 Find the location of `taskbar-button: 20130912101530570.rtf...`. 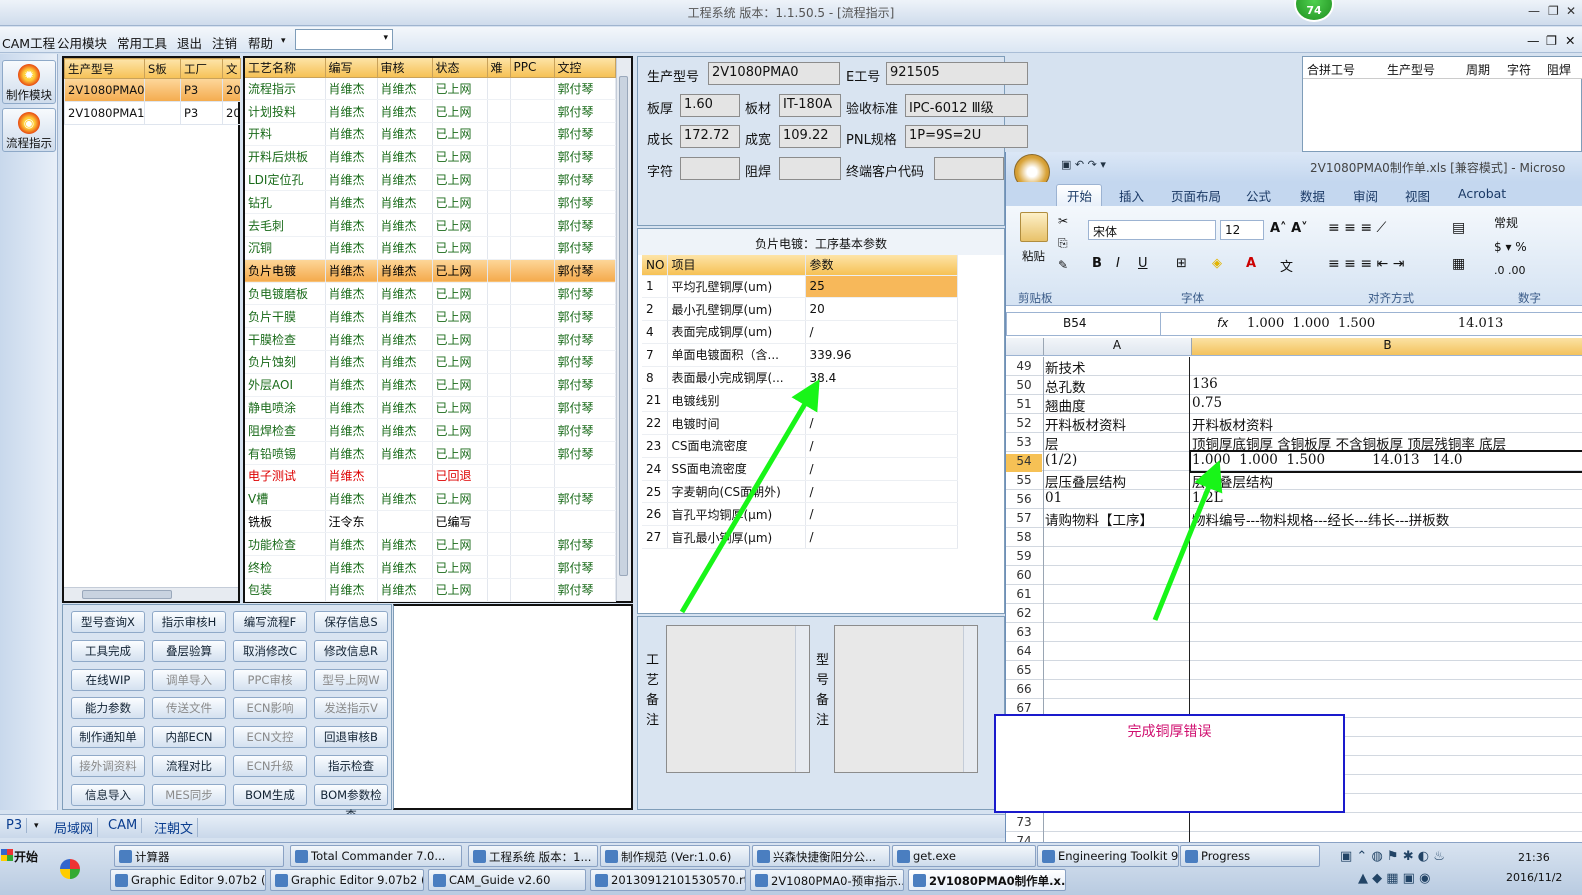

taskbar-button: 20130912101530570.rtf... is located at coordinates (668, 880).